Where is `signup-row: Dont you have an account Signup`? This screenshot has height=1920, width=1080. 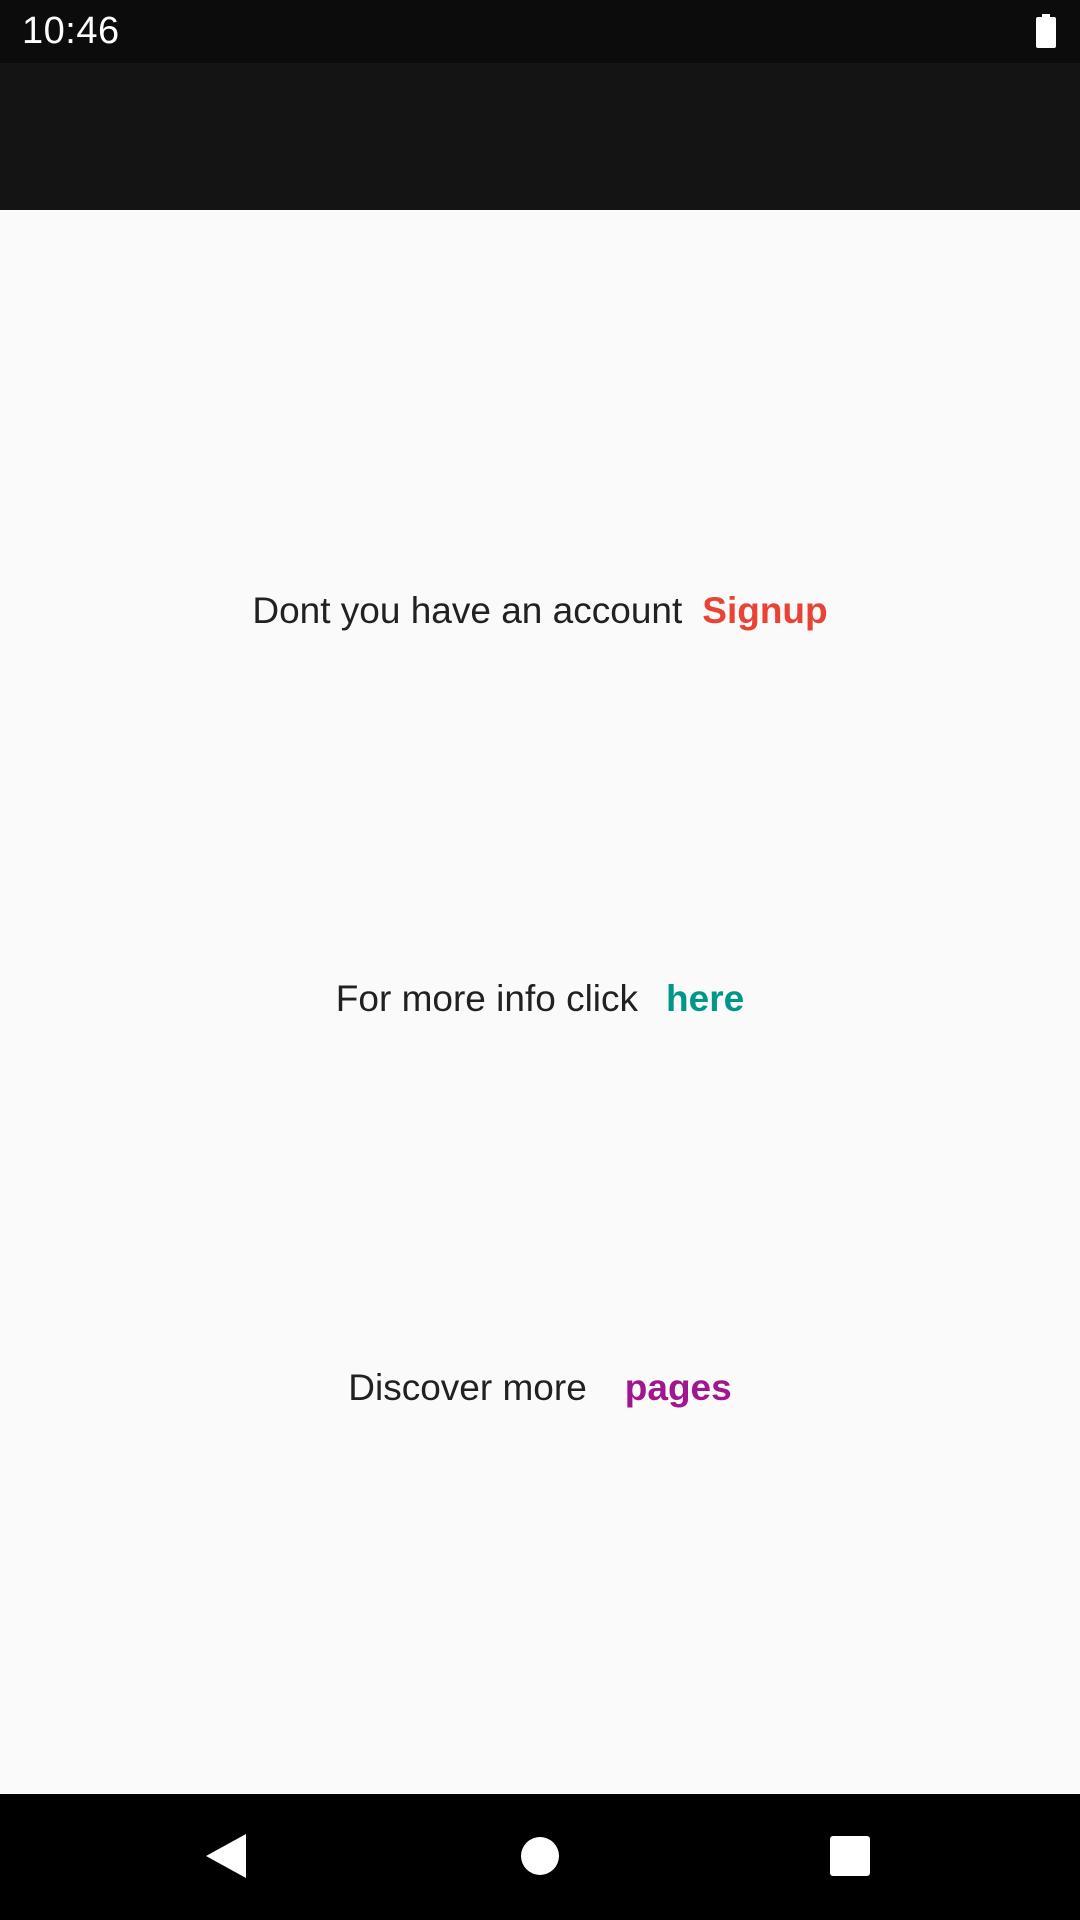
signup-row: Dont you have an account Signup is located at coordinates (540, 611).